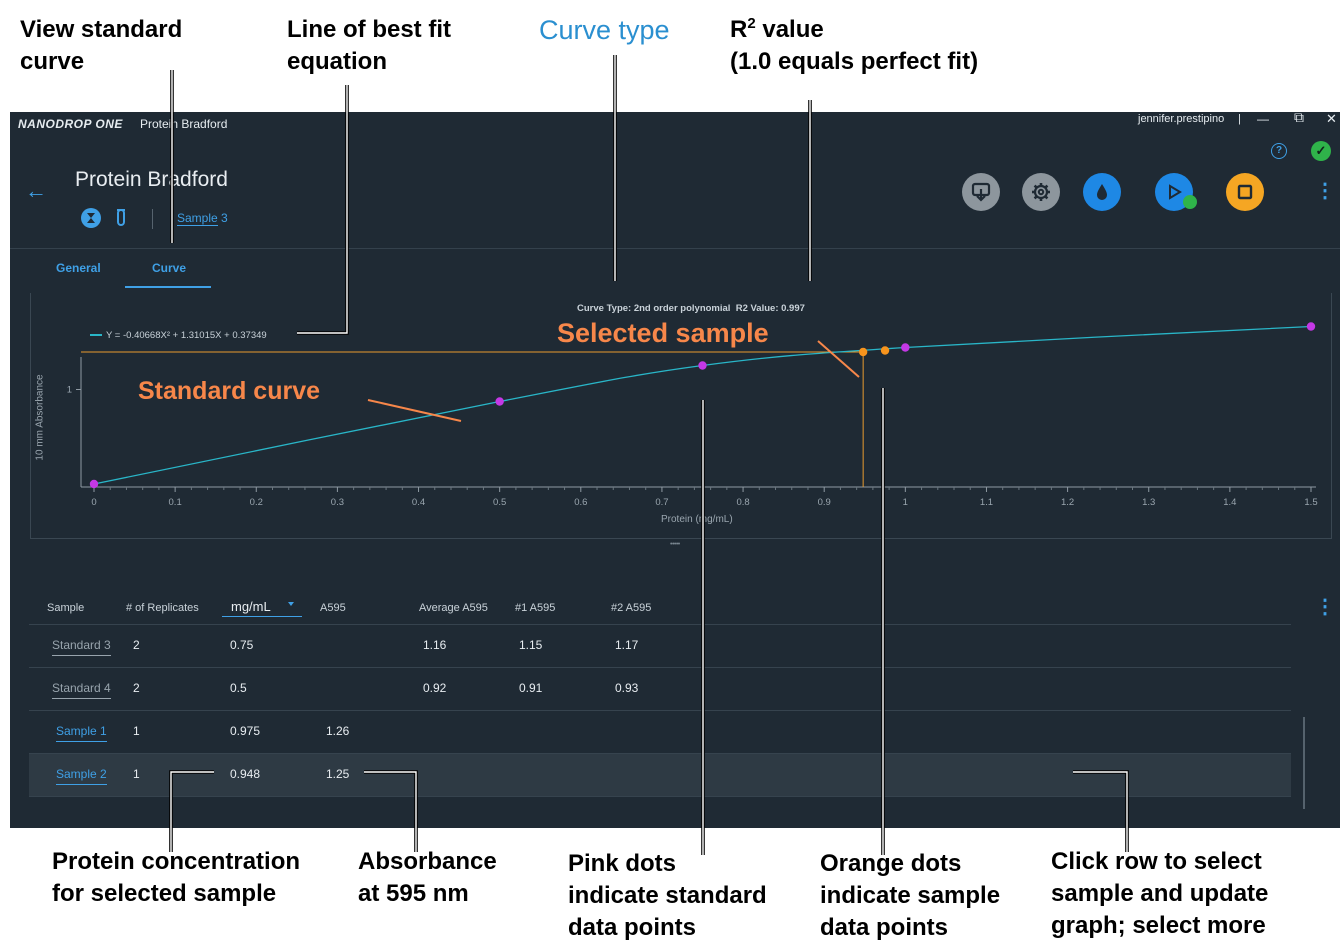 Image resolution: width=1340 pixels, height=944 pixels. I want to click on row-concentration: 0.75, so click(242, 645).